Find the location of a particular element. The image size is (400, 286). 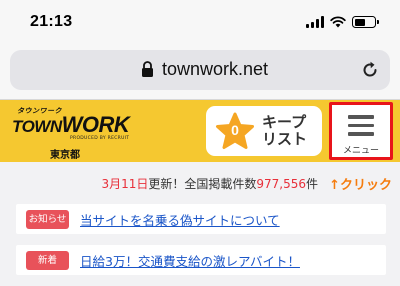

battery-icon is located at coordinates (365, 22).